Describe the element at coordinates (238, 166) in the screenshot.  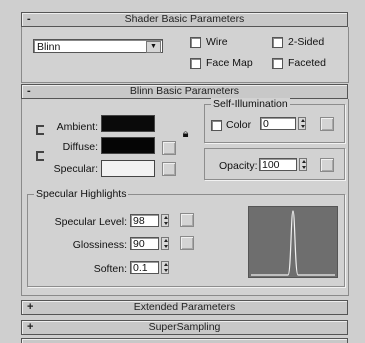
I see `opacity-label: Opacity:` at that location.